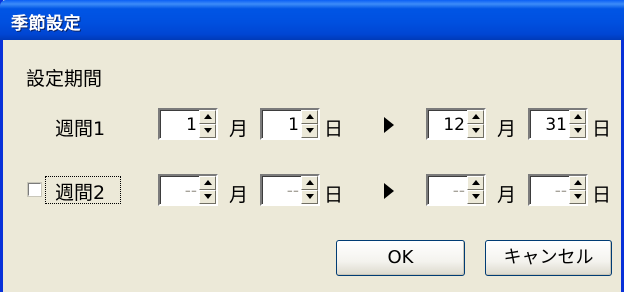  Describe the element at coordinates (293, 125) in the screenshot. I see `week1-start-day-value: 1` at that location.